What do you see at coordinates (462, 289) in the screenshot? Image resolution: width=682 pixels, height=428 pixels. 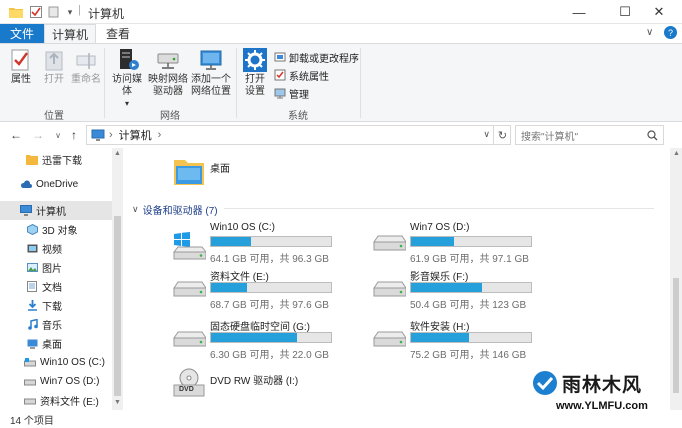 I see `drive-item-f: 影音娱乐 (F:) 50.4 GB 可用，共 123 GB` at bounding box center [462, 289].